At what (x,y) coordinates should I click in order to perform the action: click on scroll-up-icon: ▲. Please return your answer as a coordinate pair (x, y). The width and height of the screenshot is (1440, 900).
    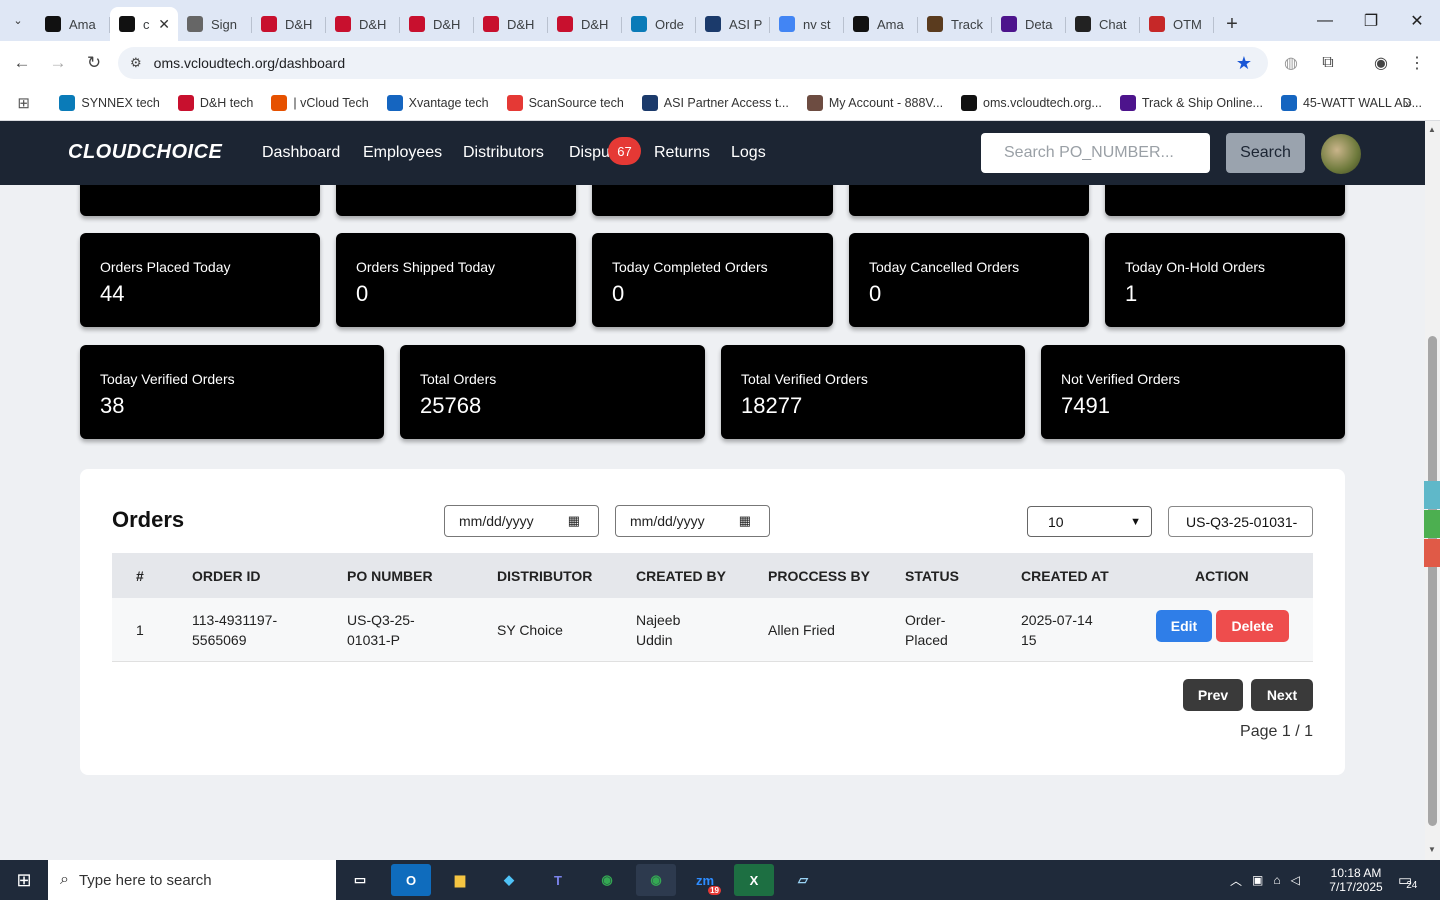
    Looking at the image, I should click on (1432, 129).